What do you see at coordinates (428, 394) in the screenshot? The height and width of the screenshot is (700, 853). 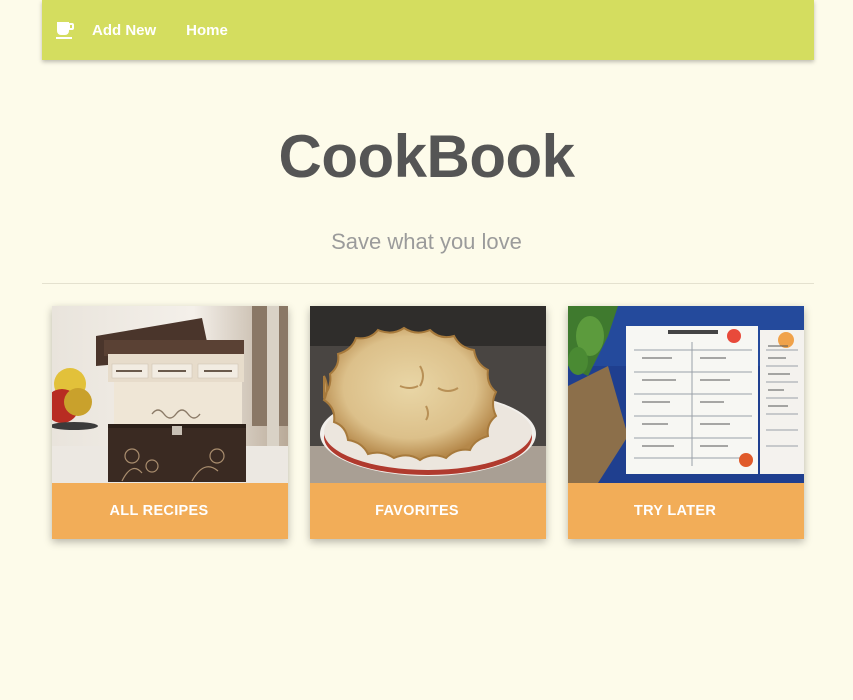 I see `pie-photo` at bounding box center [428, 394].